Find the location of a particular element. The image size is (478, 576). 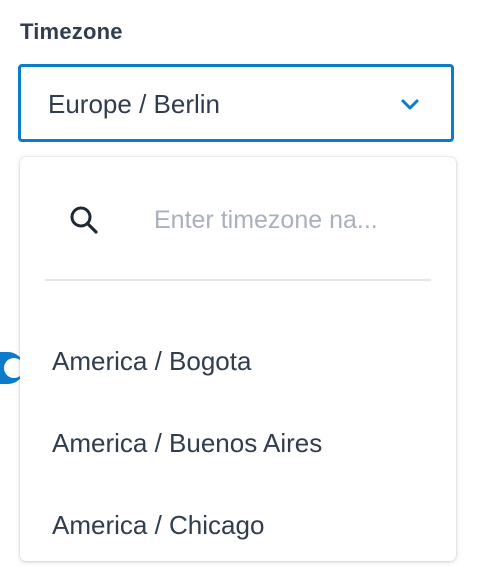

timezone-select: Europe / Berlin is located at coordinates (236, 103).